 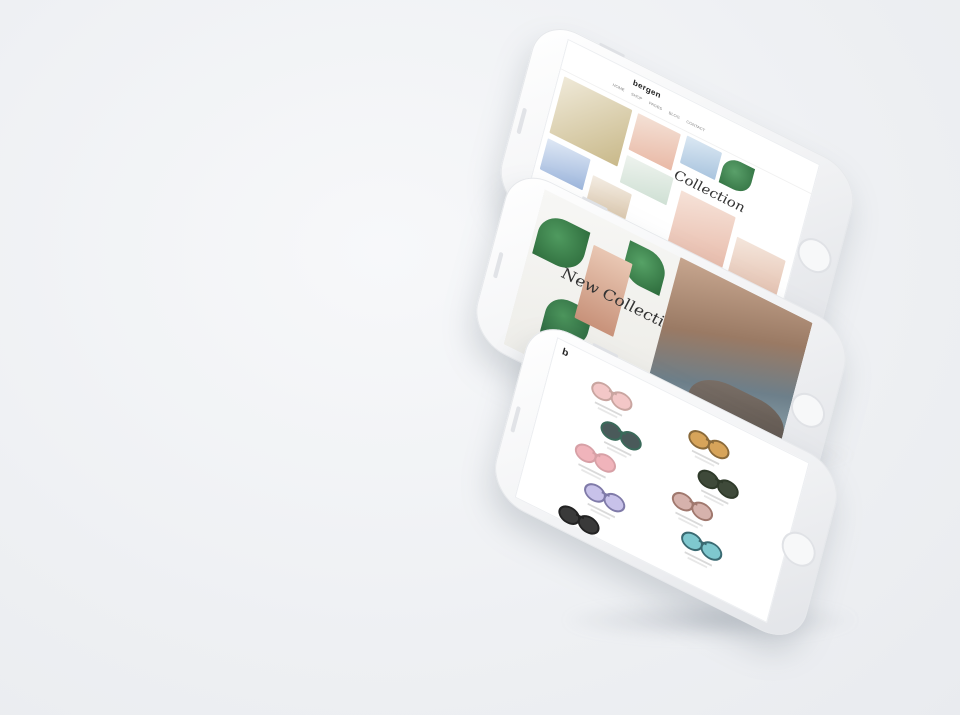 I want to click on site-logo: b, so click(x=565, y=352).